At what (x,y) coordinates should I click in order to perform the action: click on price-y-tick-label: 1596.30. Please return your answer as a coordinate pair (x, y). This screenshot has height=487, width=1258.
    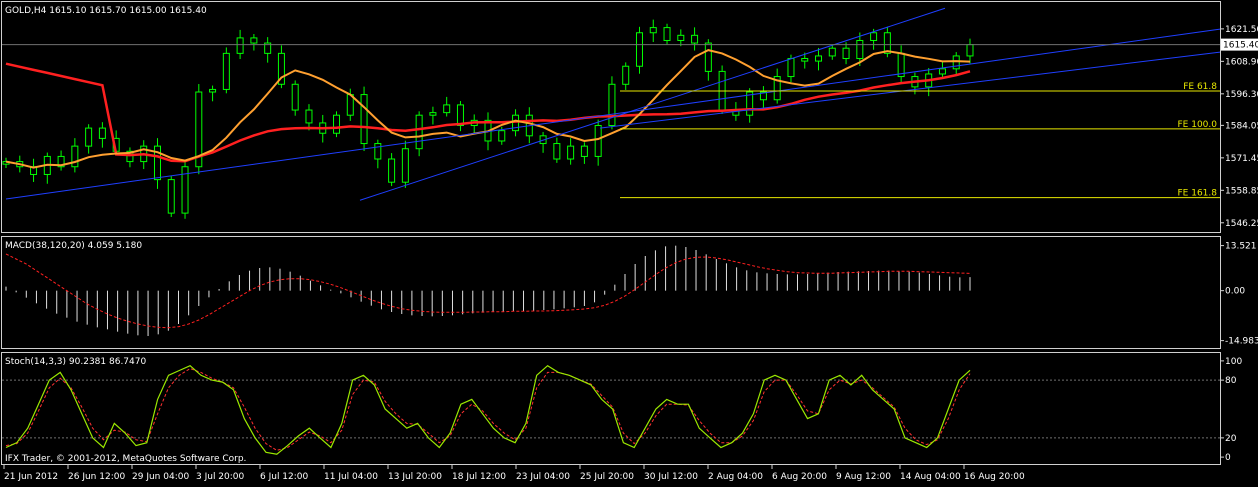
    Looking at the image, I should click on (1241, 95).